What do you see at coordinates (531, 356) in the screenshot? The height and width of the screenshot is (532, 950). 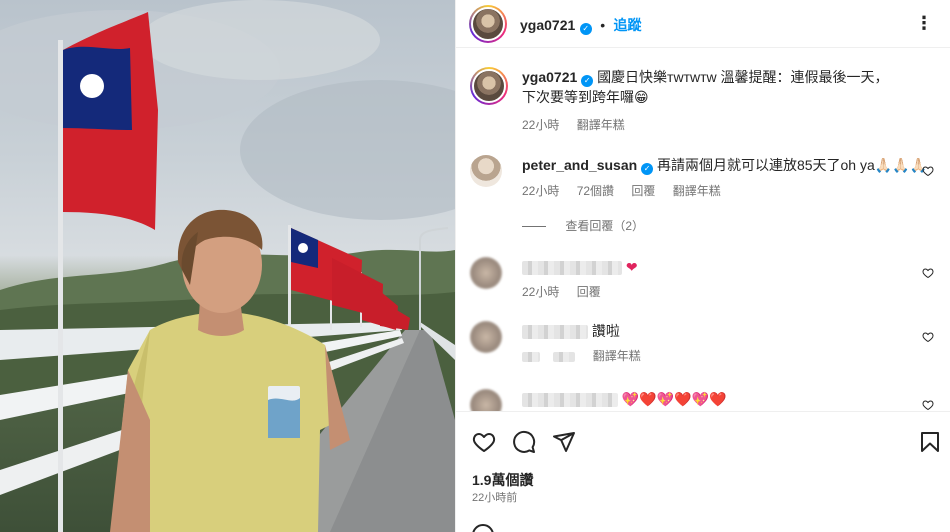 I see `blurred-time` at bounding box center [531, 356].